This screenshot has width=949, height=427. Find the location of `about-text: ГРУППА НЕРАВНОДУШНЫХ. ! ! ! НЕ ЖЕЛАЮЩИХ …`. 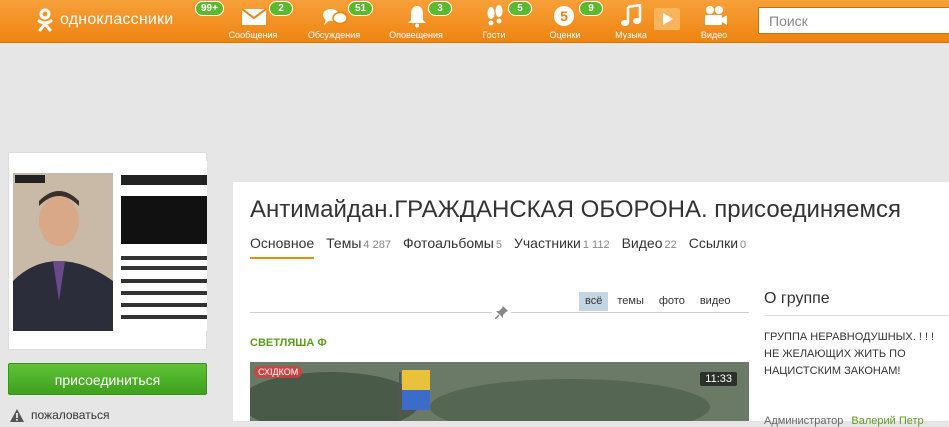

about-text: ГРУППА НЕРАВНОДУШНЫХ. ! ! ! НЕ ЖЕЛАЮЩИХ … is located at coordinates (849, 354).